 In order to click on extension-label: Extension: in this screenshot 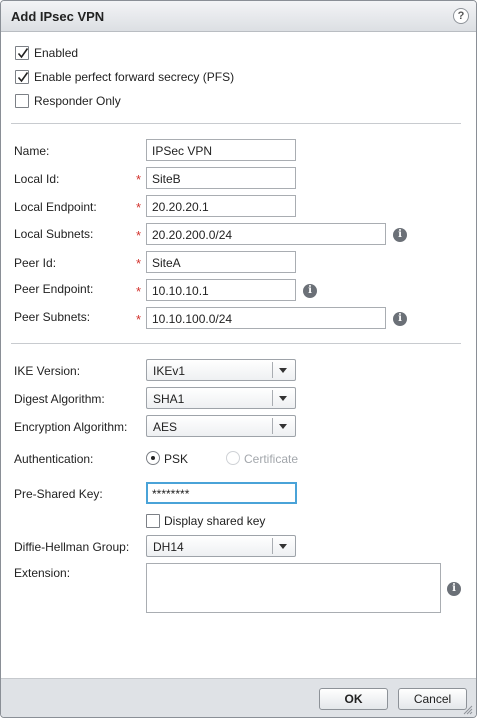, I will do `click(42, 573)`.